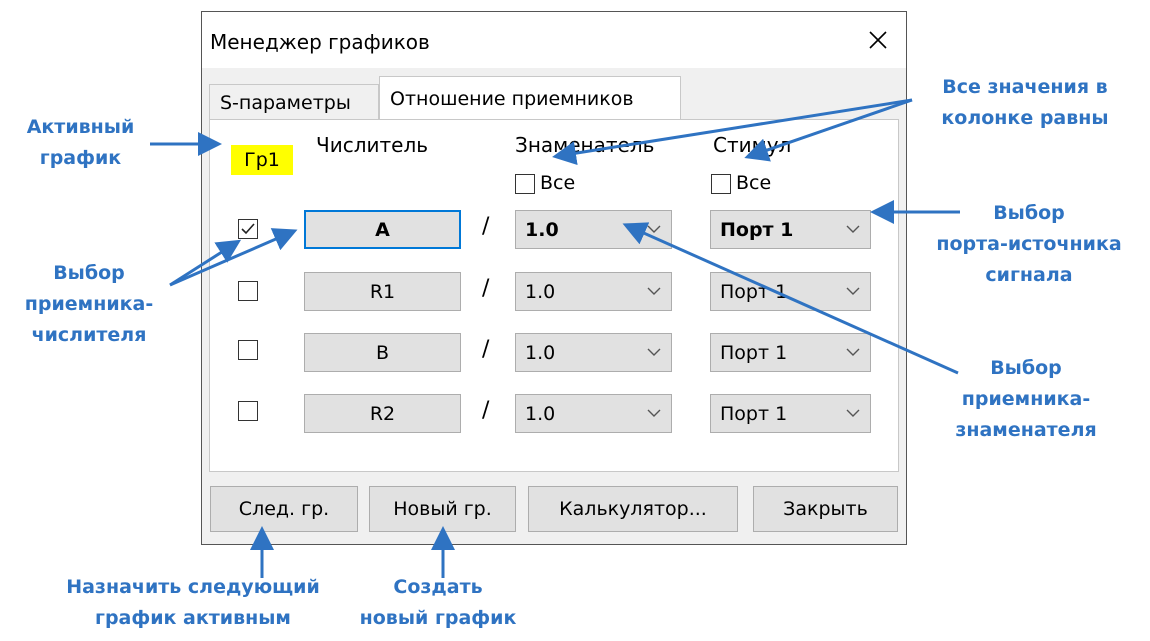  I want to click on arrow-numerator-checkbox, so click(205, 263).